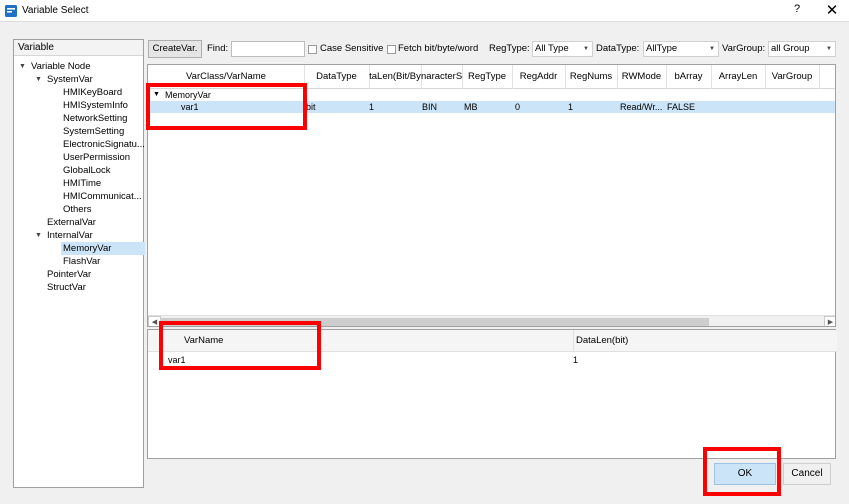 This screenshot has height=504, width=849. I want to click on tree-node-globallock: GlobalLock, so click(87, 170).